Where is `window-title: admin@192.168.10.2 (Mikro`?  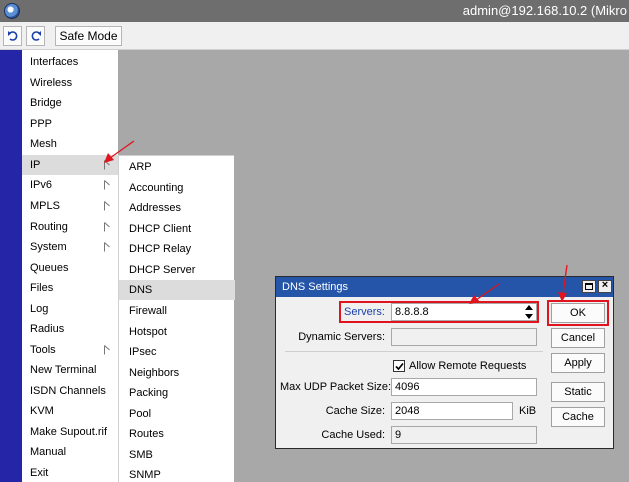 window-title: admin@192.168.10.2 (Mikro is located at coordinates (544, 10).